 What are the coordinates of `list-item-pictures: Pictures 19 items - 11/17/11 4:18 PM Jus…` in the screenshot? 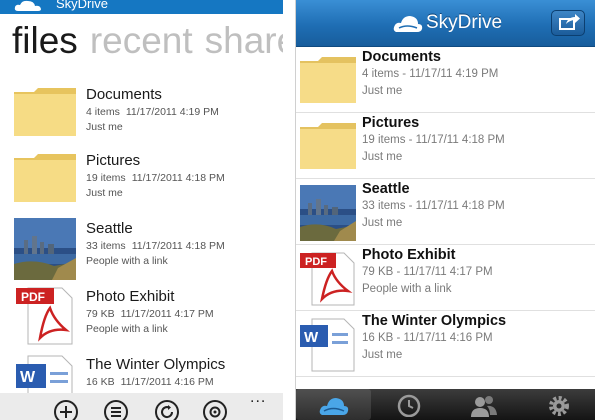 It's located at (445, 146).